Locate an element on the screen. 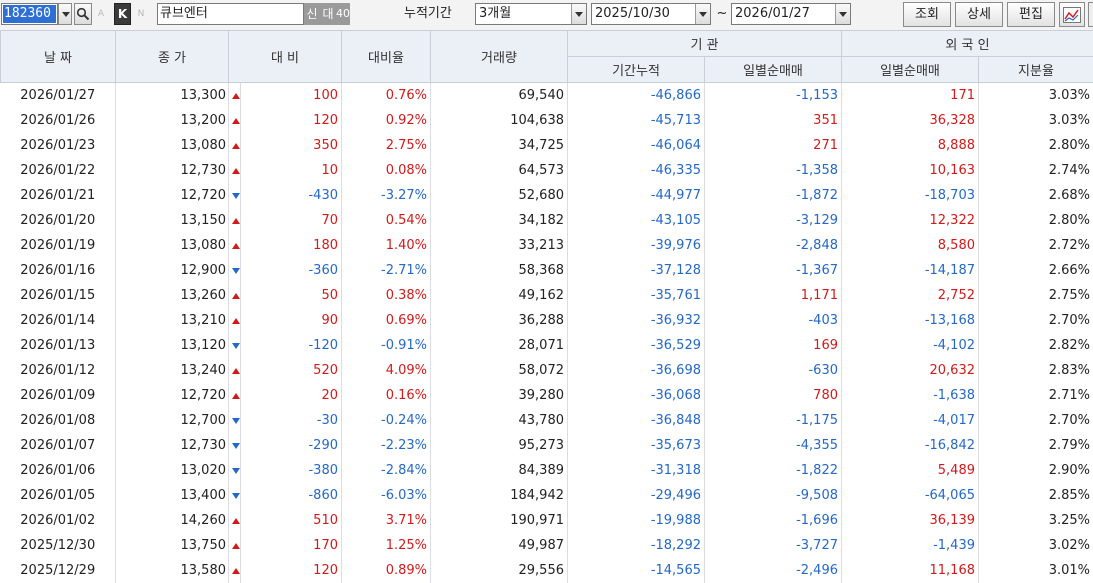  cell-inst-cumulative: -36,848 is located at coordinates (636, 420).